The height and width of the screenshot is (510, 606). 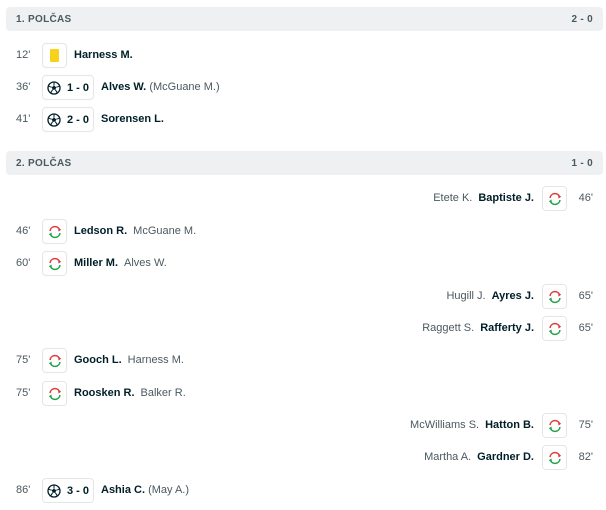 I want to click on incident-text: Sorensen L., so click(x=132, y=119).